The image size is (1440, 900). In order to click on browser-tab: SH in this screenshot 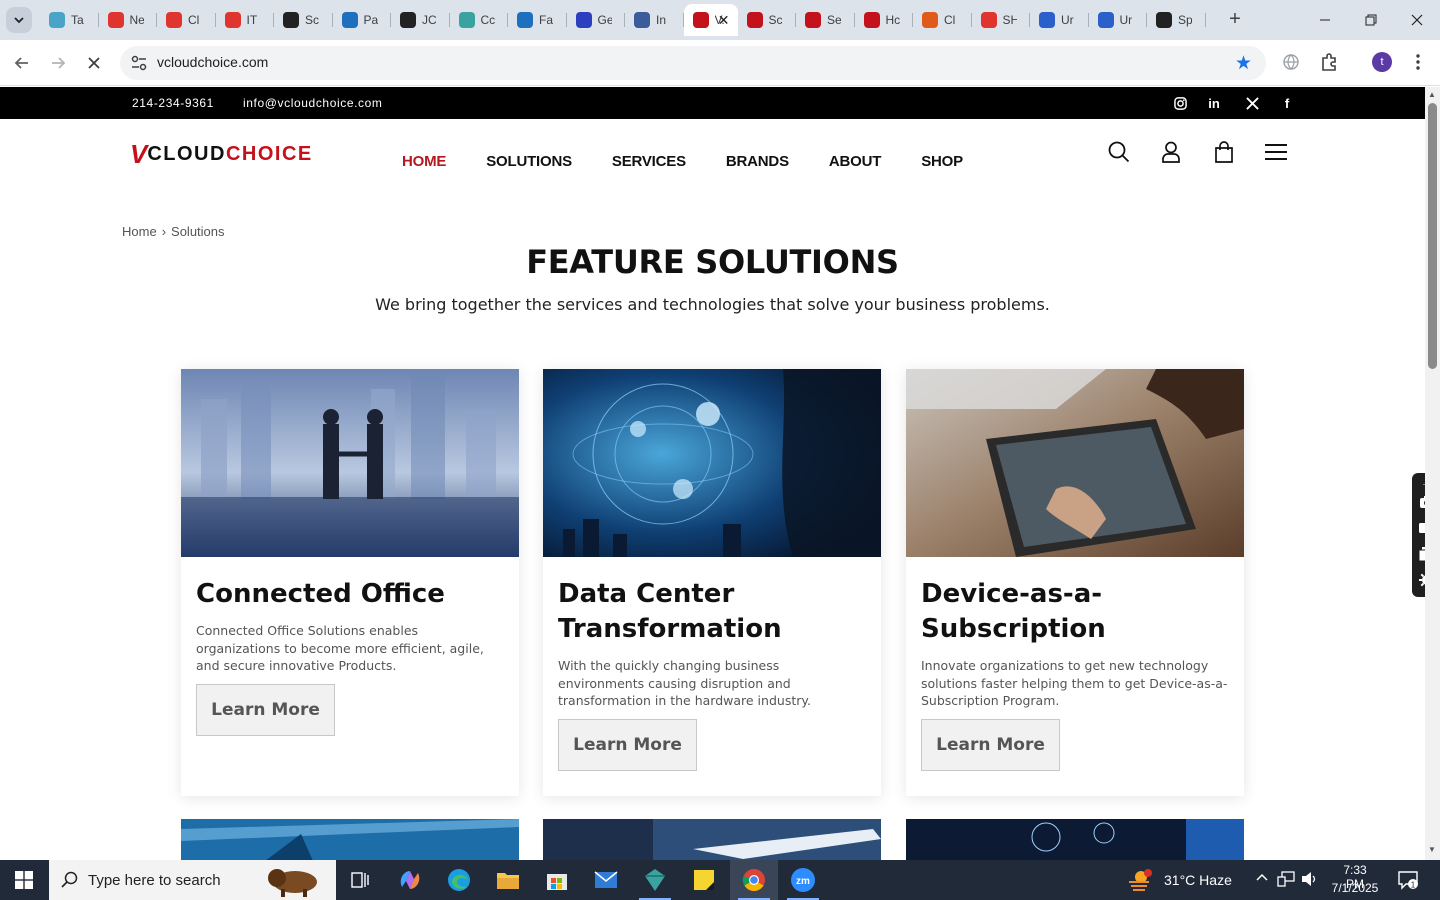, I will do `click(1001, 20)`.